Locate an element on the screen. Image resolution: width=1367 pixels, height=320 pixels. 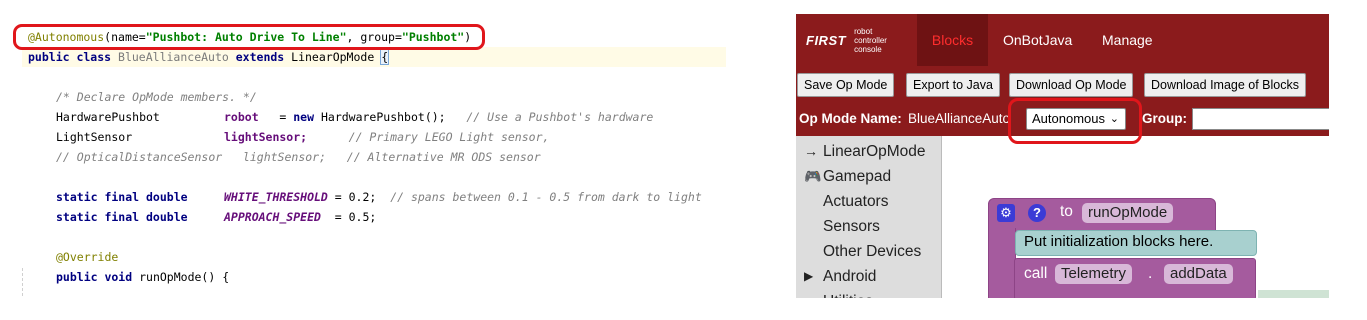
robot-comment: // Use a Pushbot's hardware is located at coordinates (560, 117).